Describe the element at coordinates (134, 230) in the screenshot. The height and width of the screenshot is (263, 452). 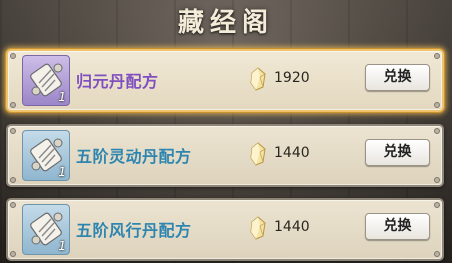
I see `item-name: 五阶风行丹配方` at that location.